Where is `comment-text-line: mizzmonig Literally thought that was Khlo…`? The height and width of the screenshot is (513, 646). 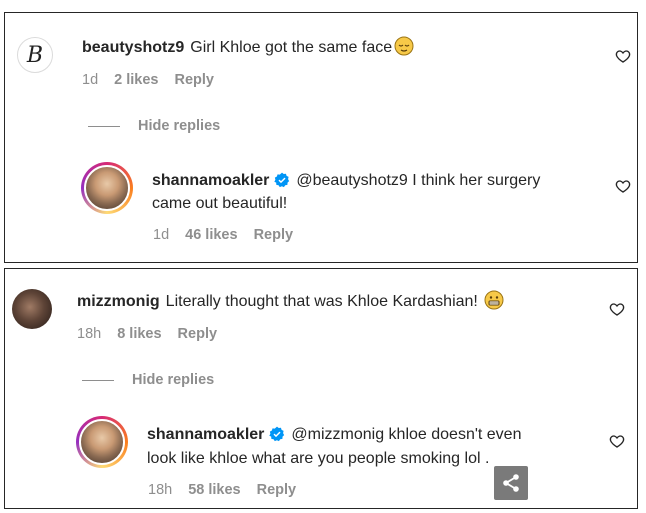 comment-text-line: mizzmonig Literally thought that was Khlo… is located at coordinates (290, 302).